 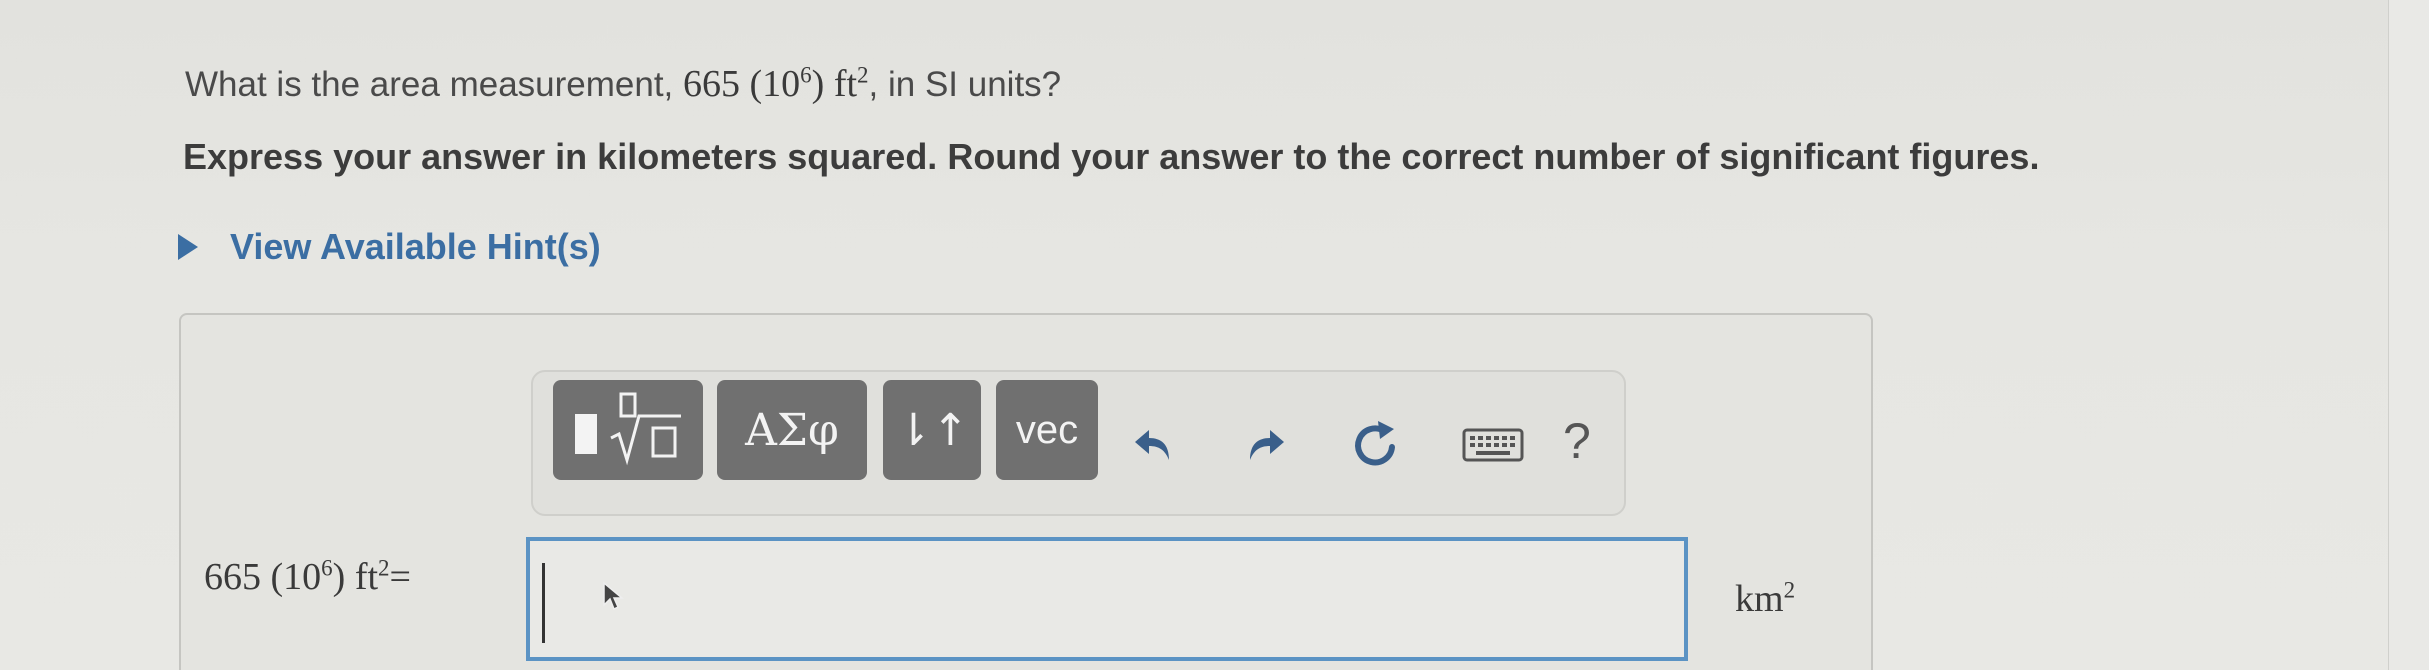 I want to click on question-power-exp: 6, so click(x=806, y=75).